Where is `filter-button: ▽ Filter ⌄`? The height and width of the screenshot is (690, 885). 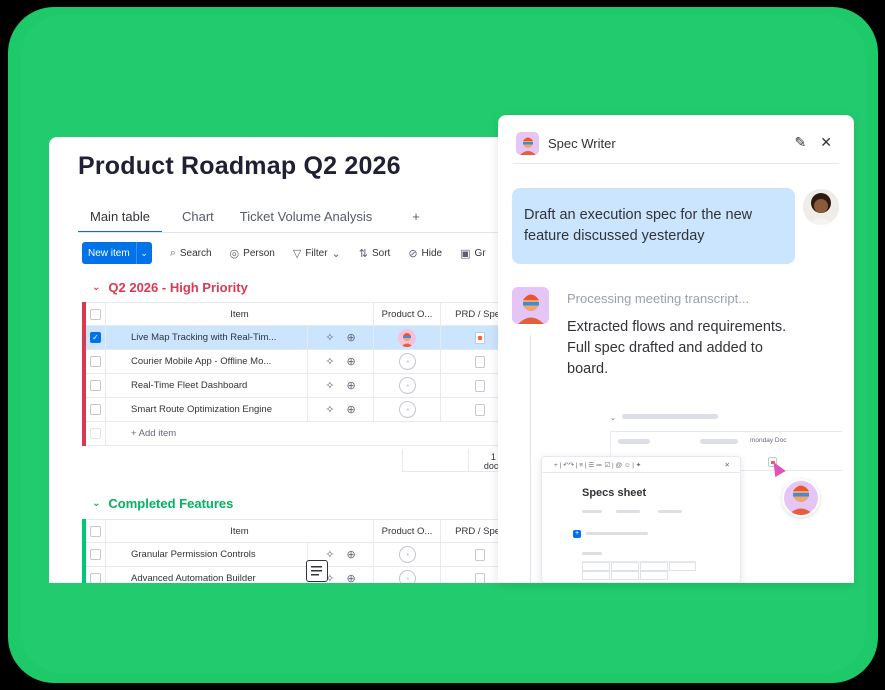 filter-button: ▽ Filter ⌄ is located at coordinates (317, 253).